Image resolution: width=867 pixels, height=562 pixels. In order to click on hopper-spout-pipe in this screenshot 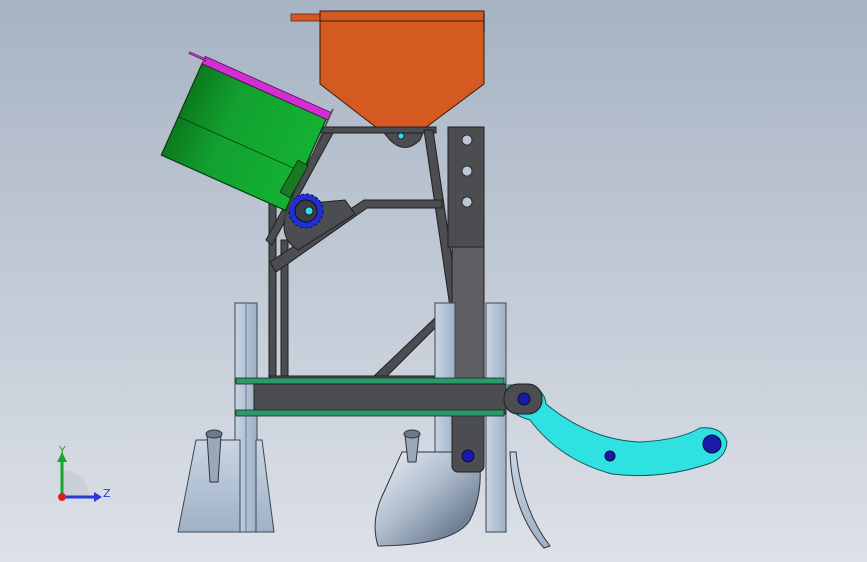, I will do `click(306, 17)`.